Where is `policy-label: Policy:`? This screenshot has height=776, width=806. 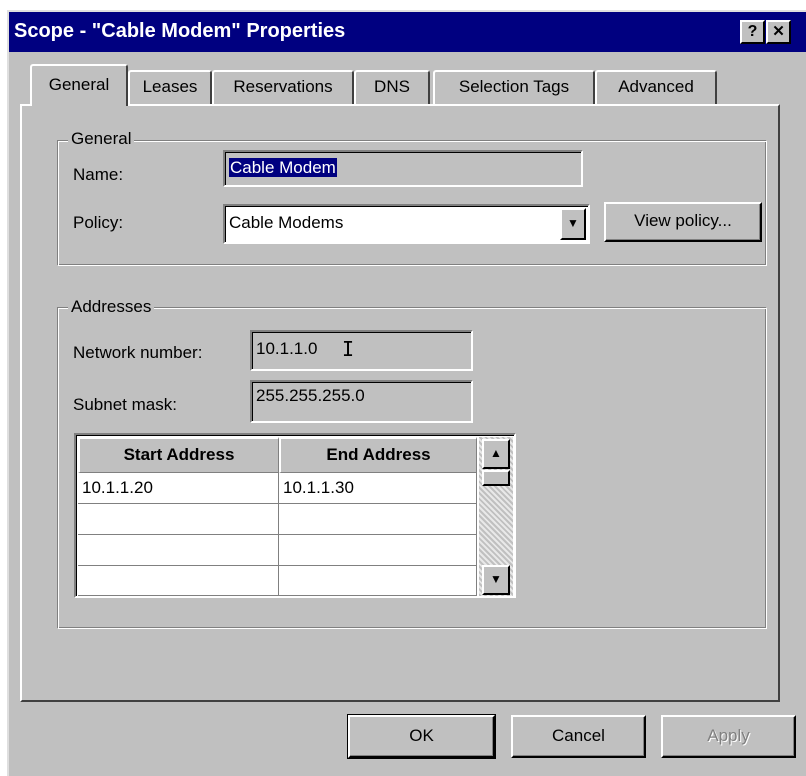 policy-label: Policy: is located at coordinates (98, 222).